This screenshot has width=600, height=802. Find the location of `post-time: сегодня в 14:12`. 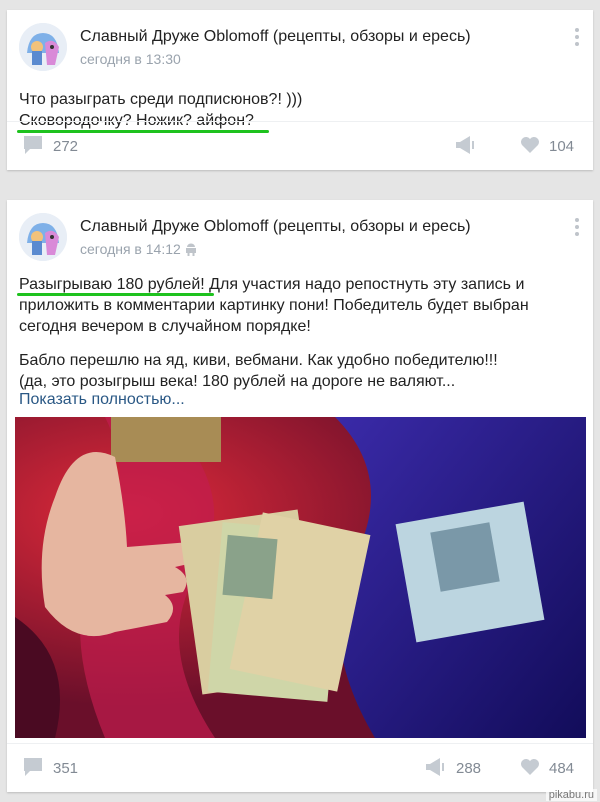

post-time: сегодня в 14:12 is located at coordinates (138, 249).